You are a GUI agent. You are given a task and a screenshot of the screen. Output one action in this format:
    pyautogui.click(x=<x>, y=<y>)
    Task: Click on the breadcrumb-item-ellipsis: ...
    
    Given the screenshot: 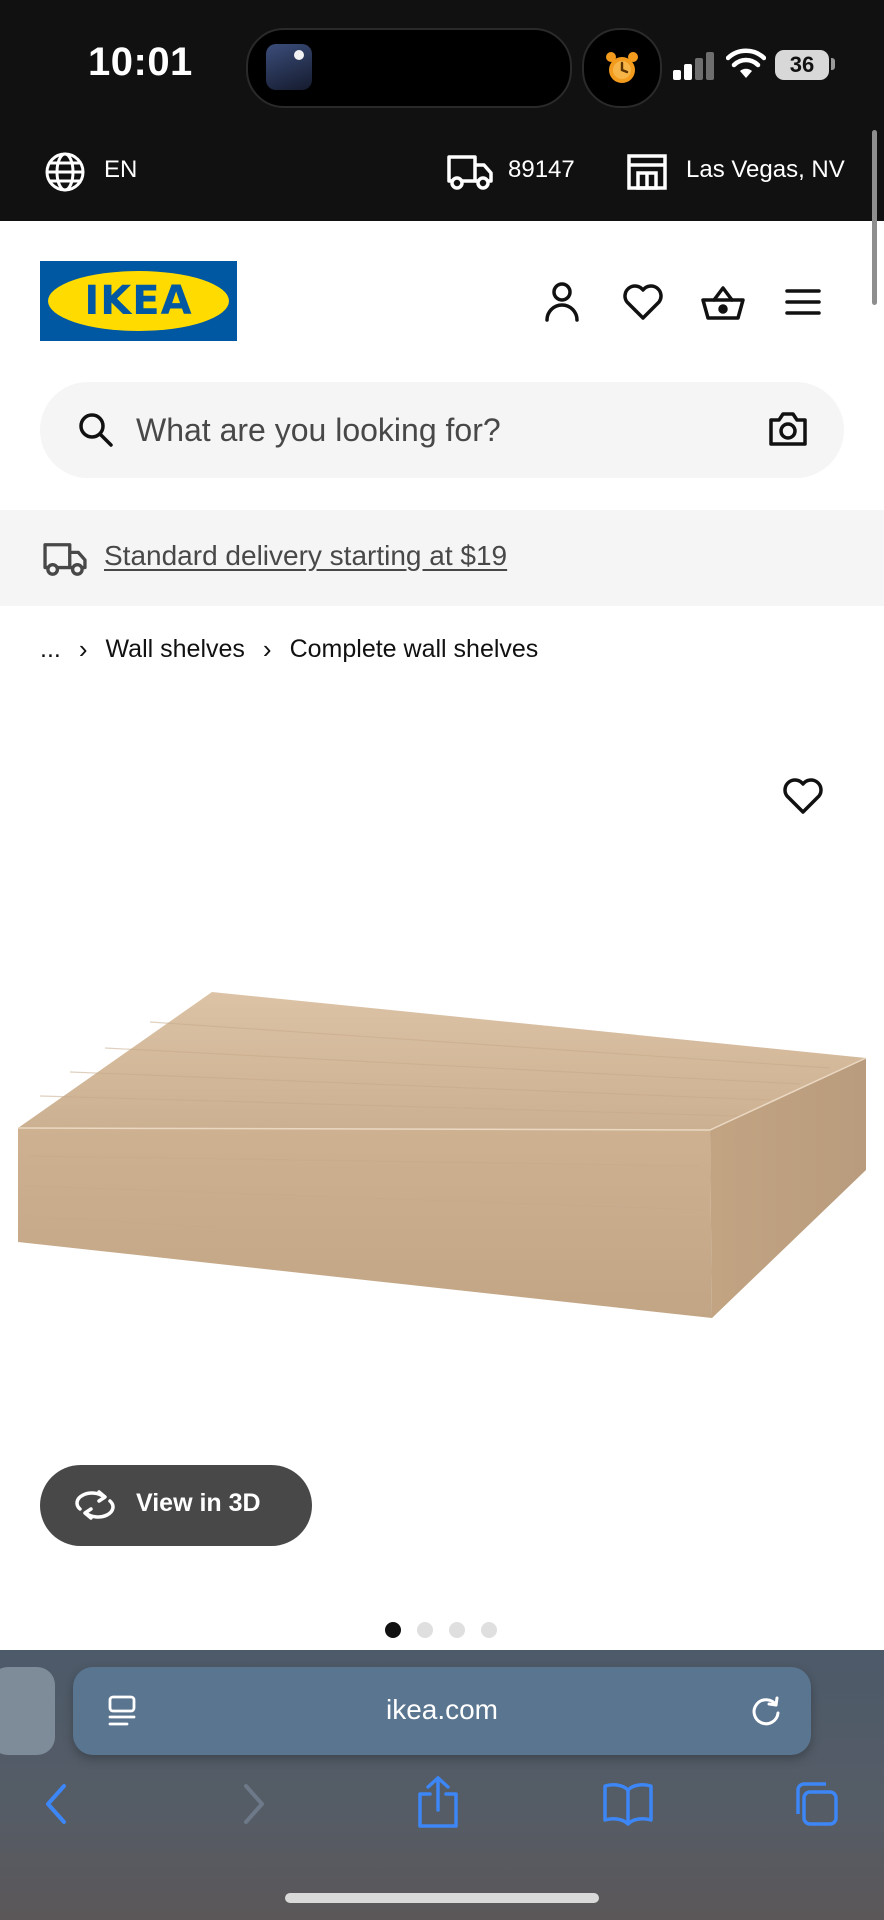 What is the action you would take?
    pyautogui.click(x=50, y=649)
    